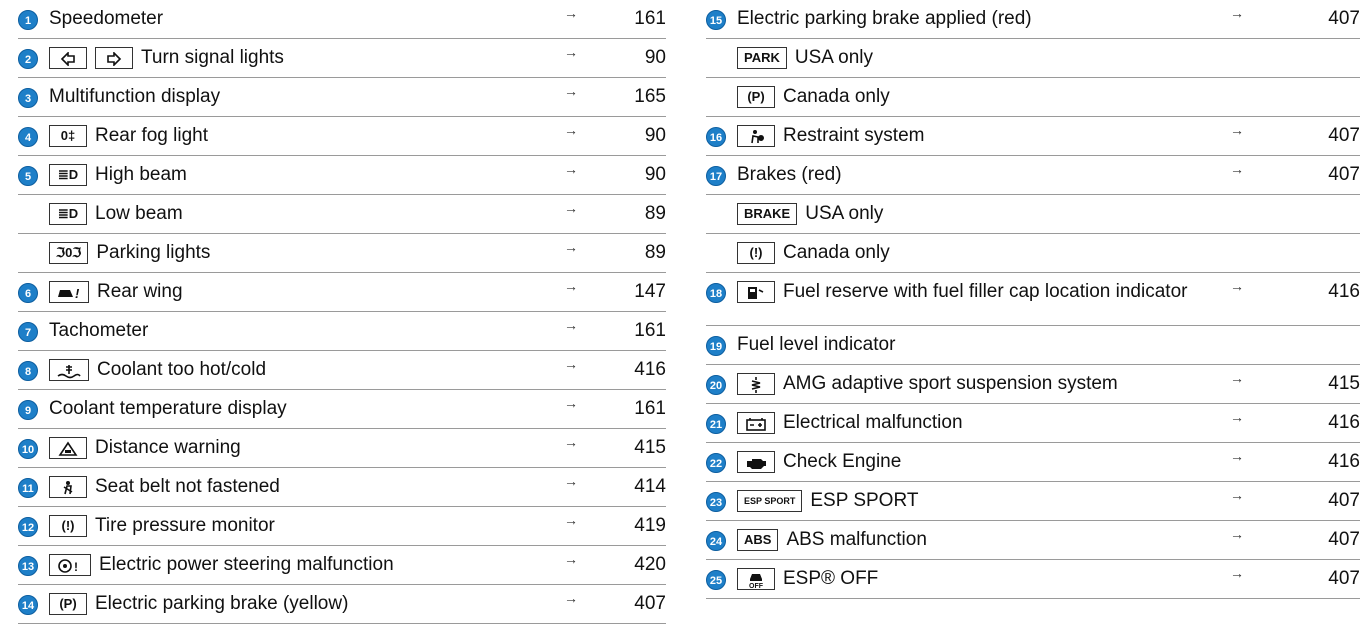  I want to click on page-reference-number: 419, so click(650, 526).